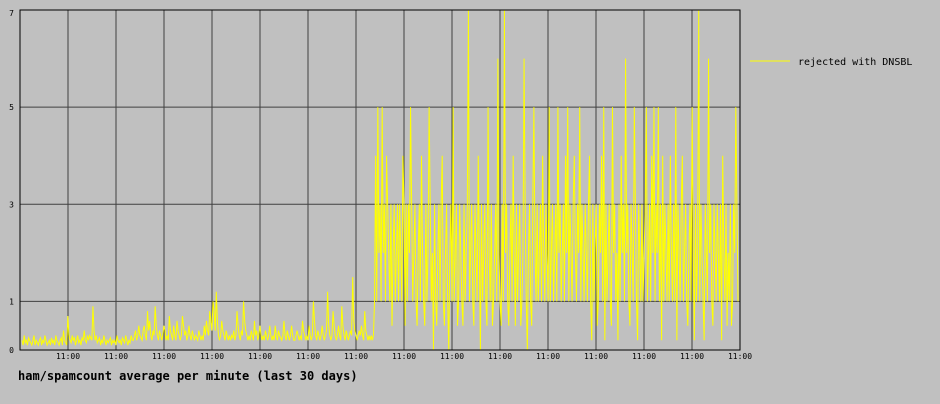 This screenshot has width=940, height=404. What do you see at coordinates (11, 301) in the screenshot?
I see `y-tick-label: 1` at bounding box center [11, 301].